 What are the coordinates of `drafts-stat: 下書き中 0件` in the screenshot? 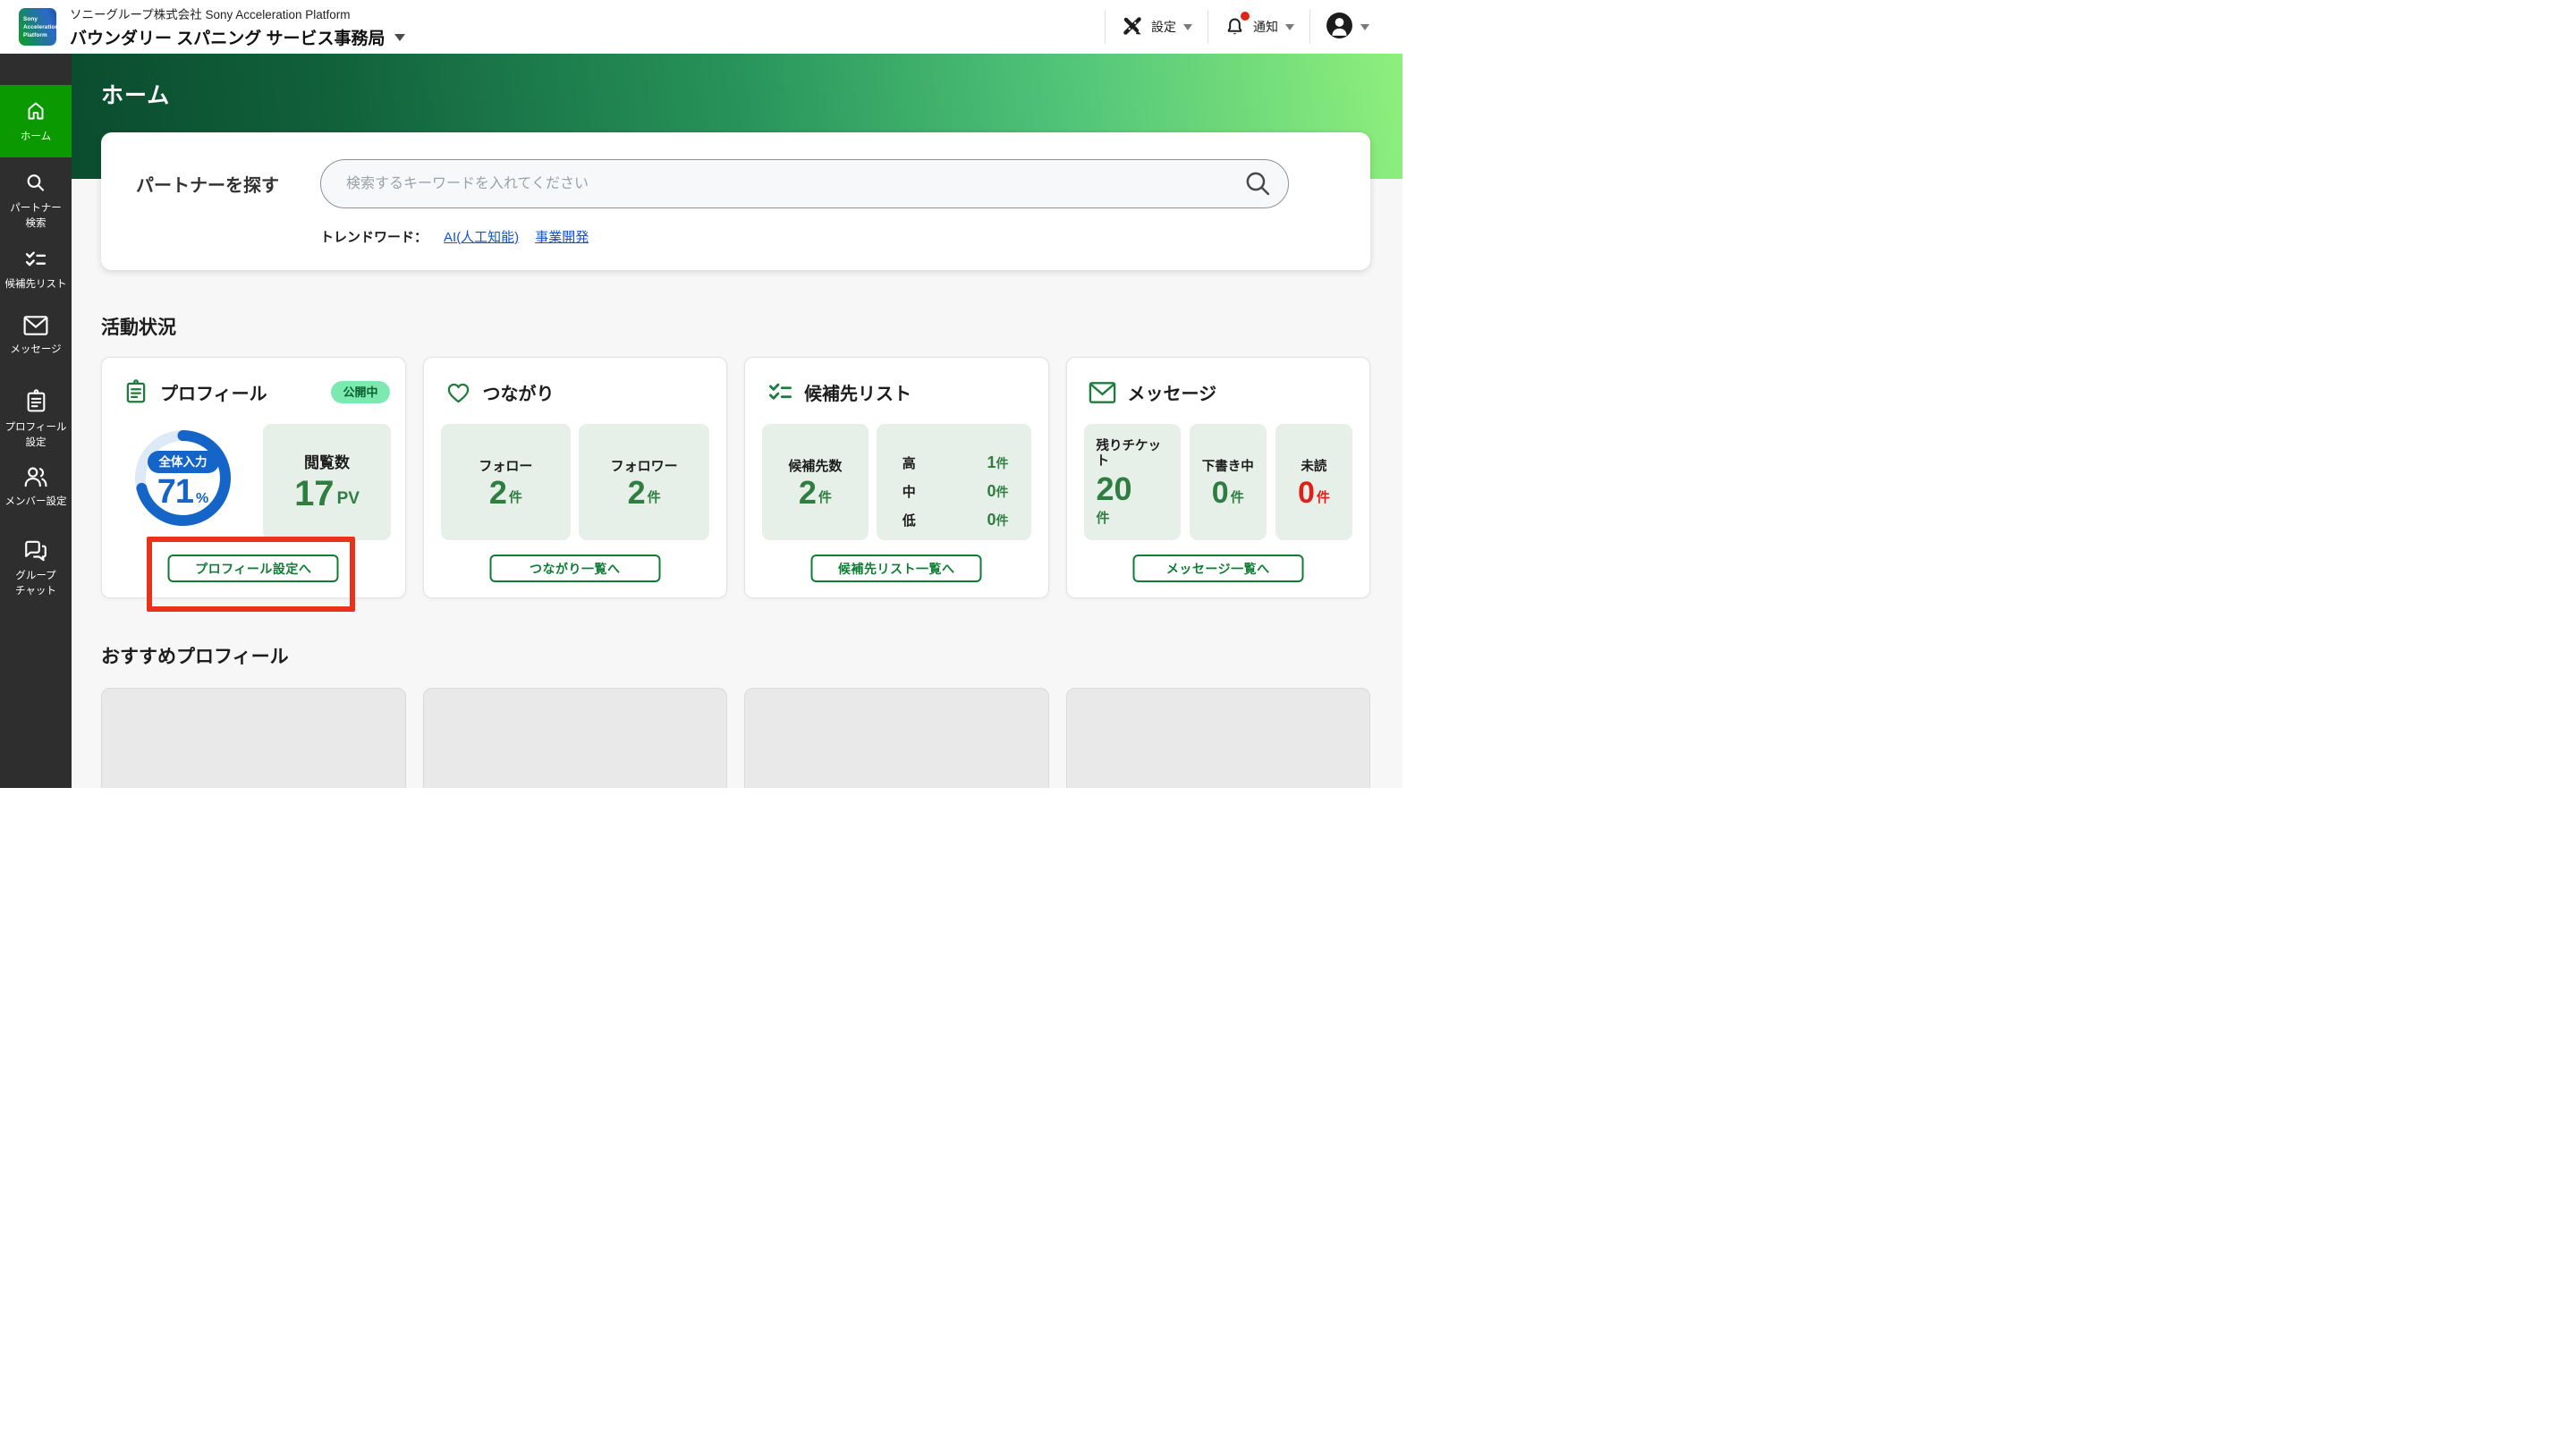 It's located at (1228, 482).